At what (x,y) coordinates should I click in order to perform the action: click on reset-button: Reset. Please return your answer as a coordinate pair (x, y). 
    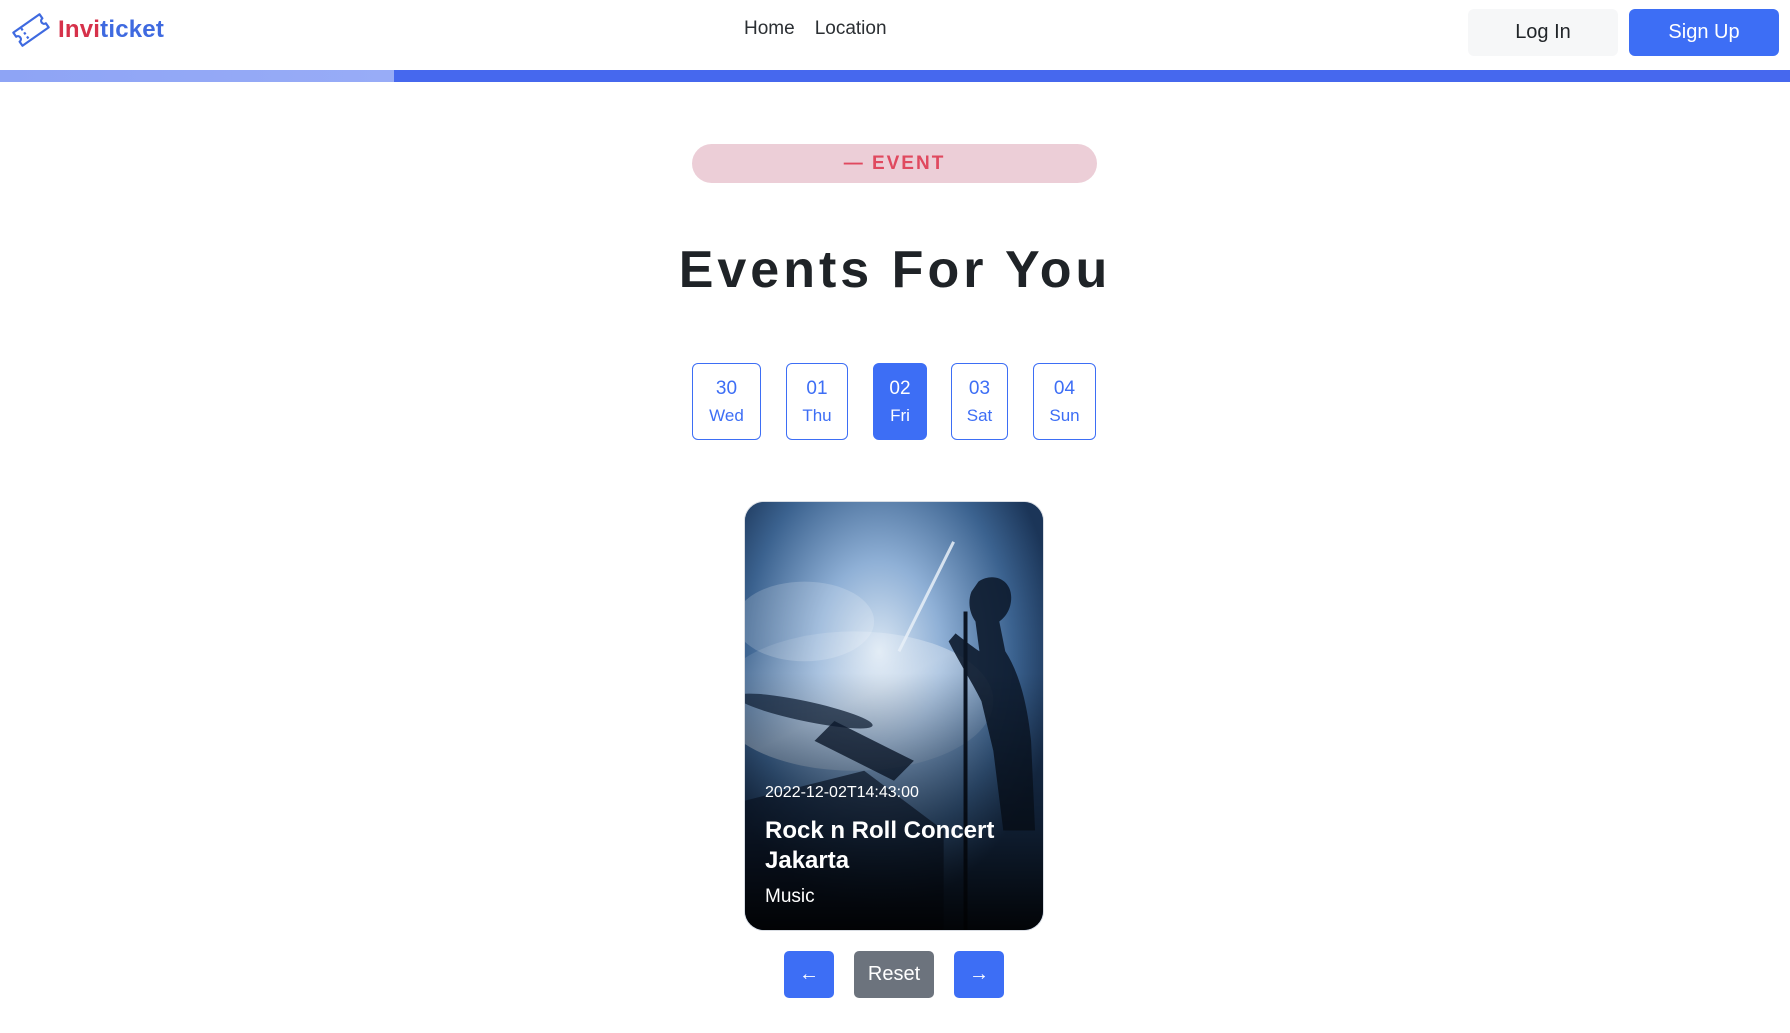
    Looking at the image, I should click on (894, 974).